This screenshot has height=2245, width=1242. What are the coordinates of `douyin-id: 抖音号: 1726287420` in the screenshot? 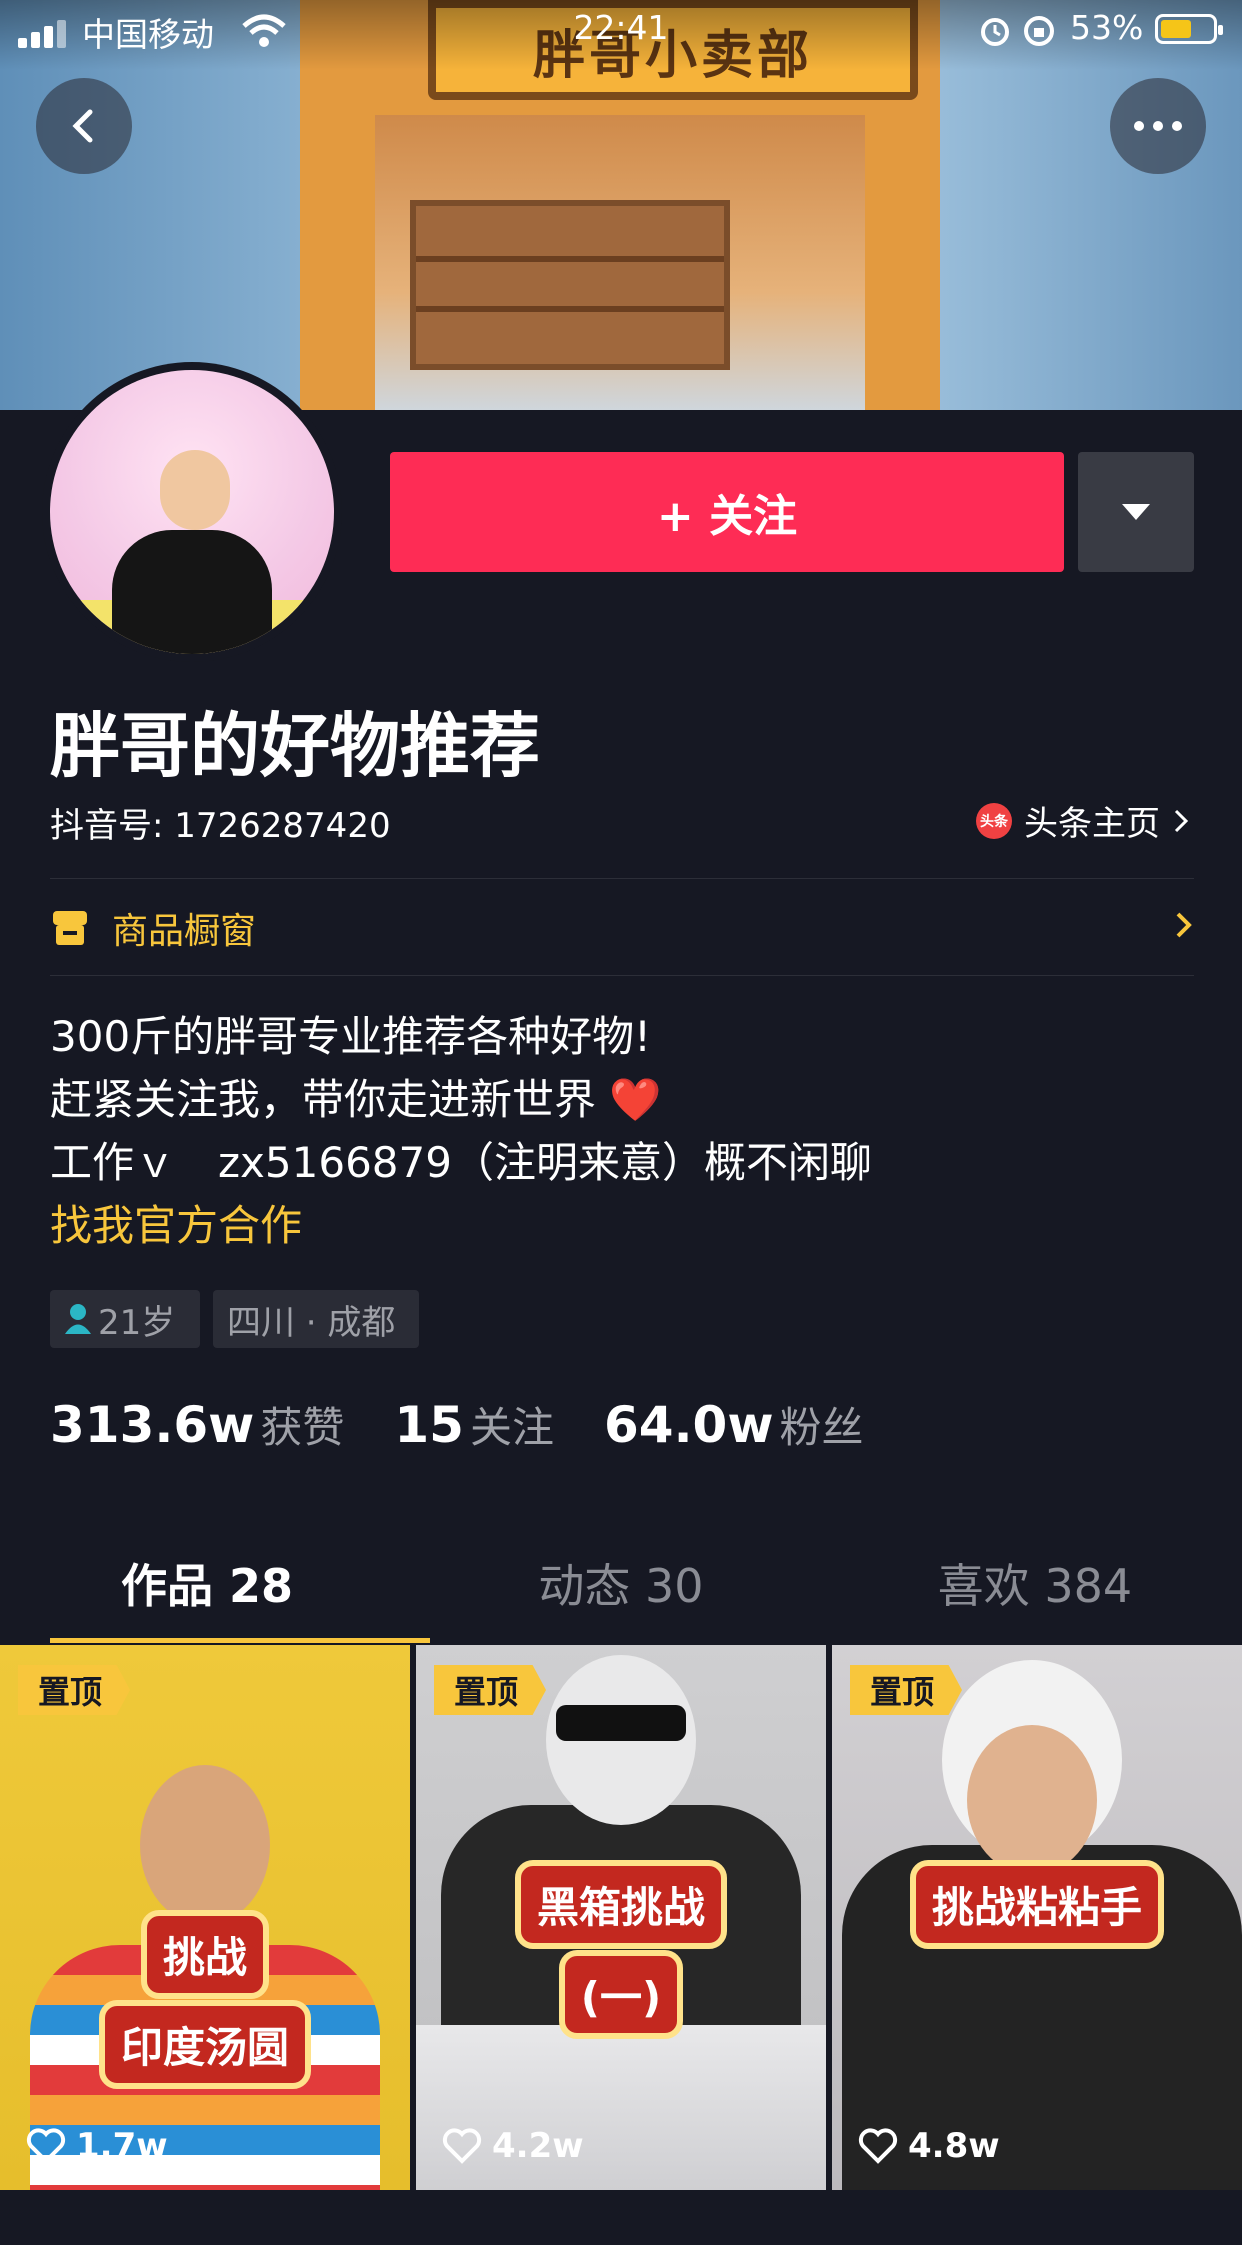 It's located at (220, 826).